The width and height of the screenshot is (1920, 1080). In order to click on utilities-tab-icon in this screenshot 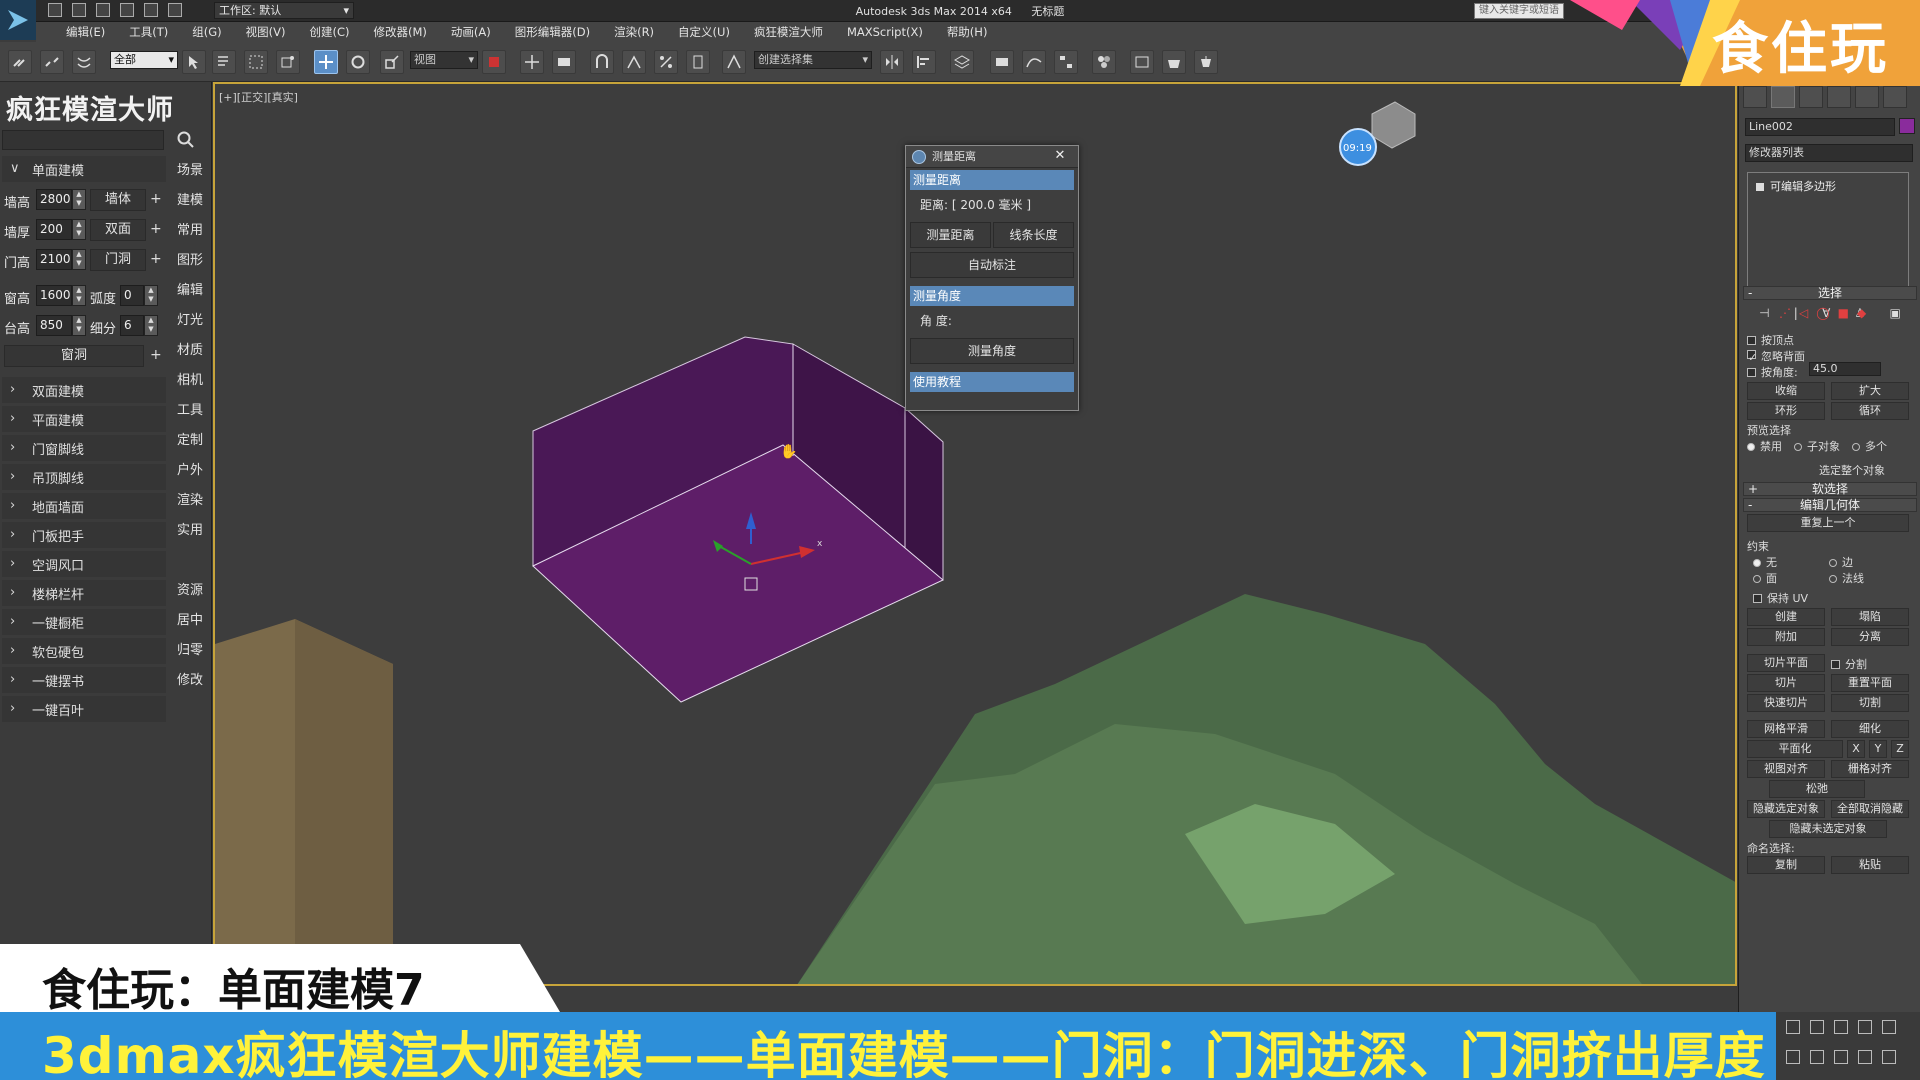, I will do `click(1895, 97)`.